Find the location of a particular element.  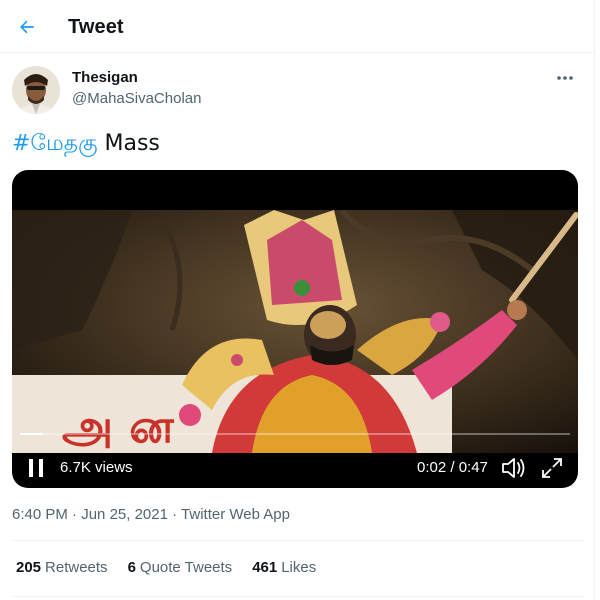

tweet-text: #மேதகு Mass is located at coordinates (86, 144).